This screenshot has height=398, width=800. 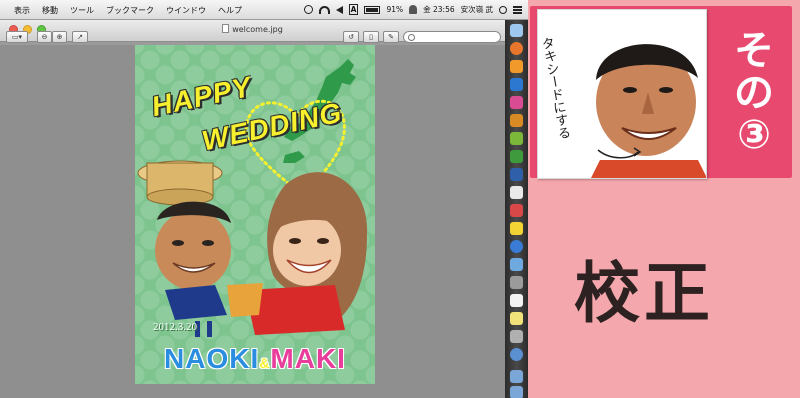 I want to click on couple-names: NAOKI&MAKI, so click(x=255, y=359).